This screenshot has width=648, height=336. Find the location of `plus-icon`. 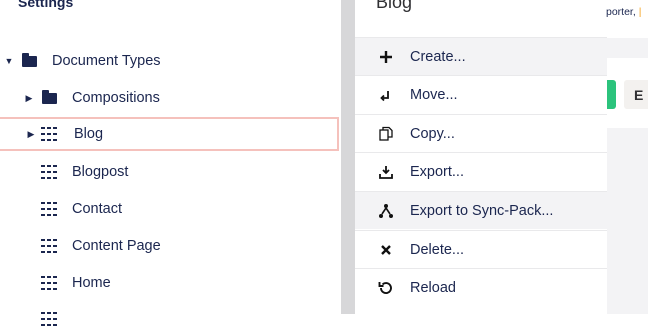

plus-icon is located at coordinates (386, 57).